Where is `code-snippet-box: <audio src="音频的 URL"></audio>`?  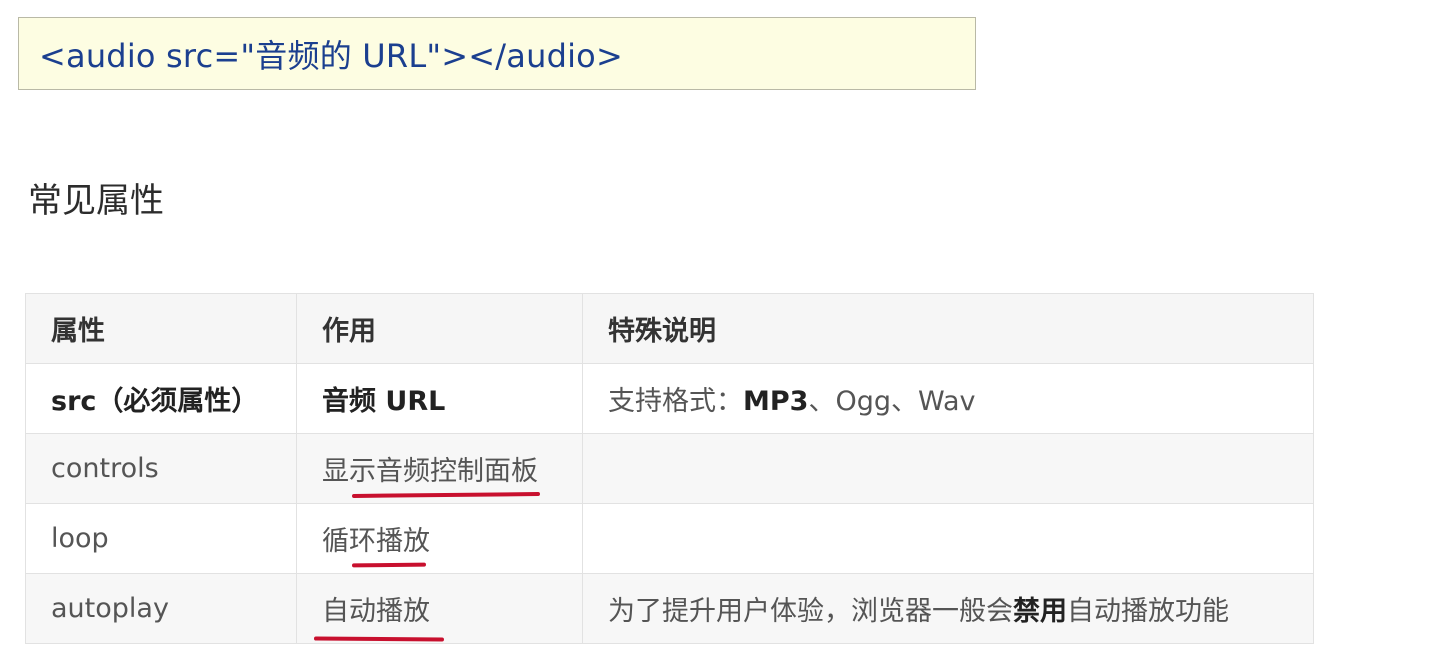
code-snippet-box: <audio src="音频的 URL"></audio> is located at coordinates (497, 53).